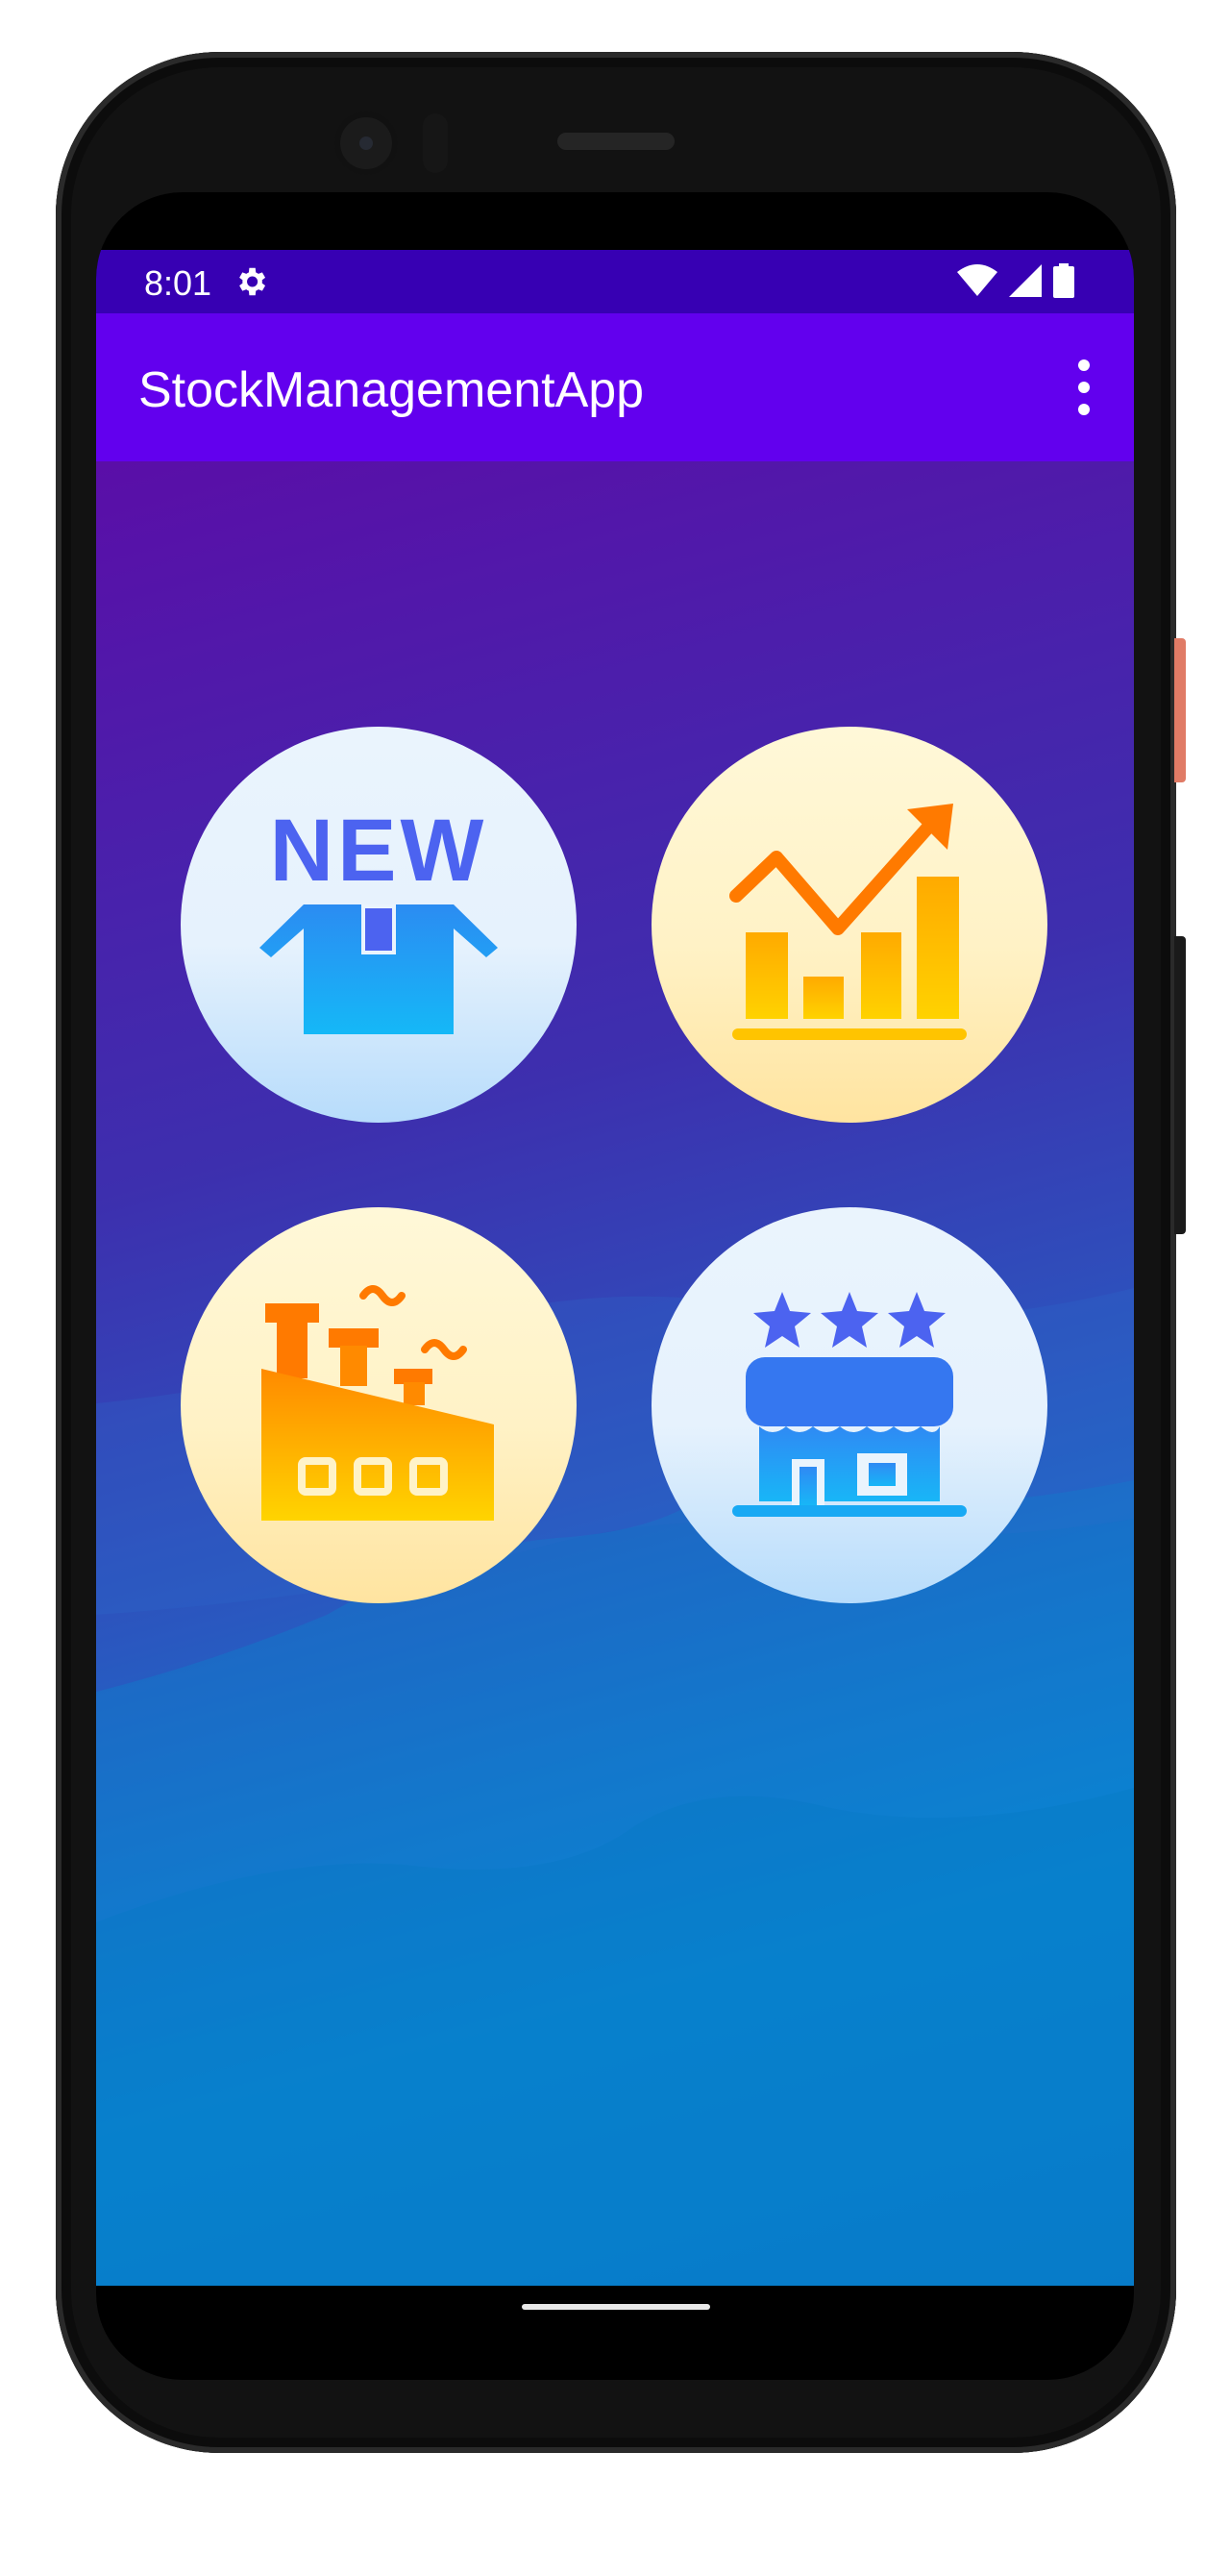  Describe the element at coordinates (1025, 281) in the screenshot. I see `cell-signal-icon` at that location.